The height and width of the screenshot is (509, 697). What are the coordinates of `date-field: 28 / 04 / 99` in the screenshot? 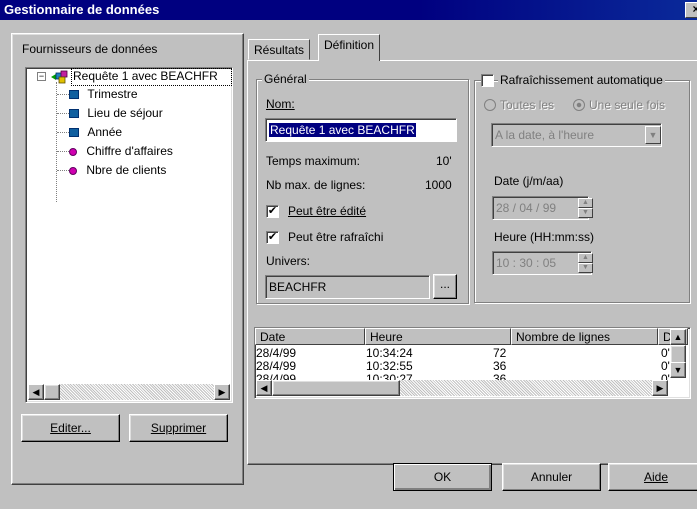 It's located at (540, 208).